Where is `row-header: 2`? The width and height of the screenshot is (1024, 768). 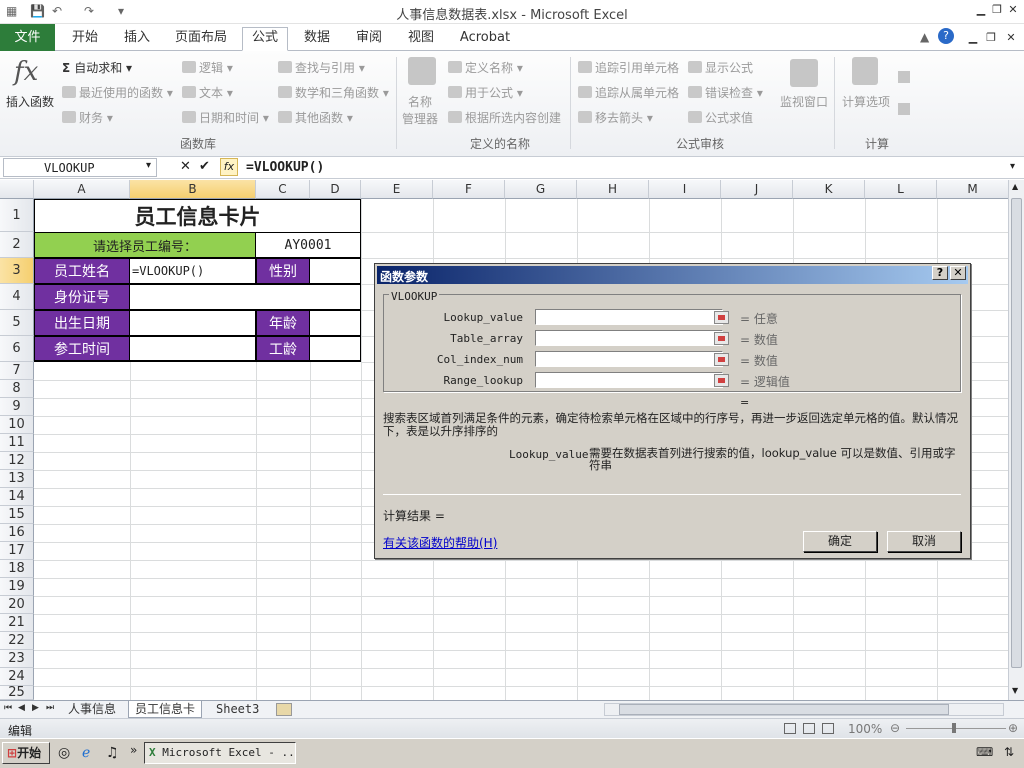
row-header: 2 is located at coordinates (17, 245).